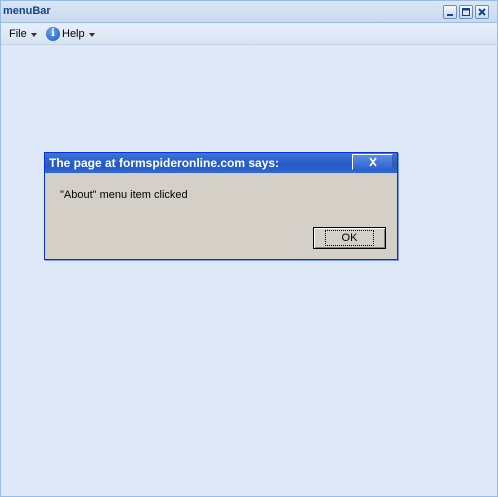  Describe the element at coordinates (27, 11) in the screenshot. I see `window-title: menuBar` at that location.